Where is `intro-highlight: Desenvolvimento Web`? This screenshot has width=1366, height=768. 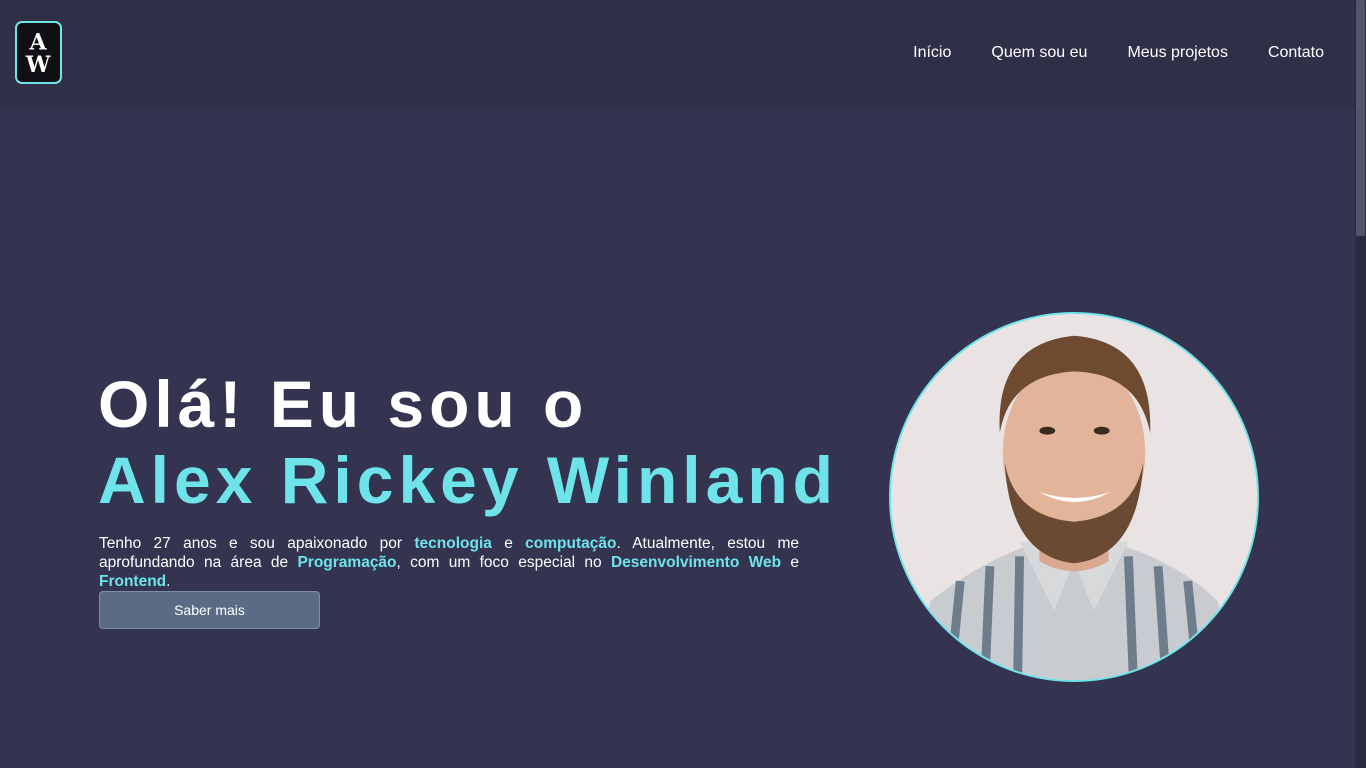 intro-highlight: Desenvolvimento Web is located at coordinates (696, 562).